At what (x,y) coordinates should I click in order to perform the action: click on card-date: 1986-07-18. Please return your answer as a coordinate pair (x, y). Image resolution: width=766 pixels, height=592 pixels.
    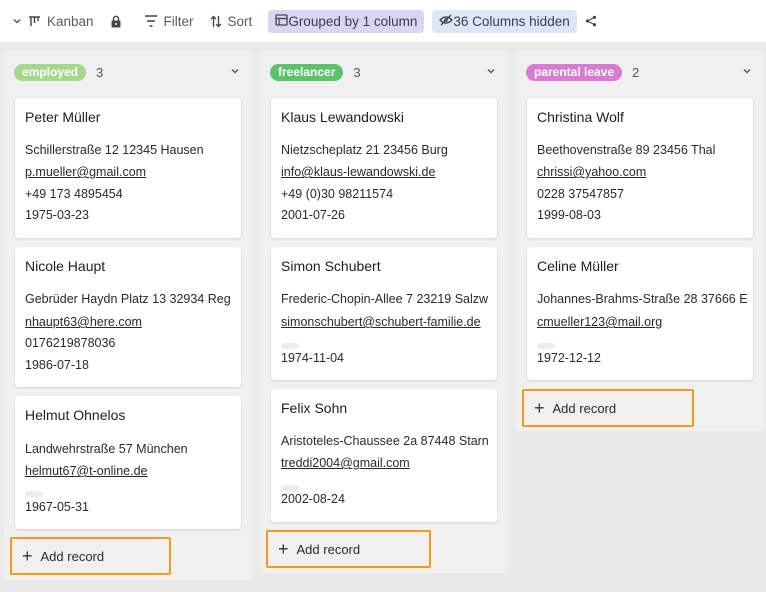
    Looking at the image, I should click on (57, 365).